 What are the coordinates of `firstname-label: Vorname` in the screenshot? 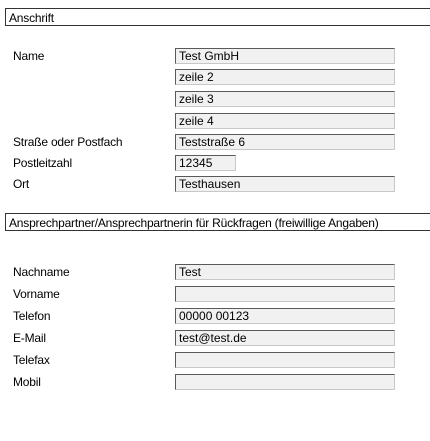 It's located at (36, 294).